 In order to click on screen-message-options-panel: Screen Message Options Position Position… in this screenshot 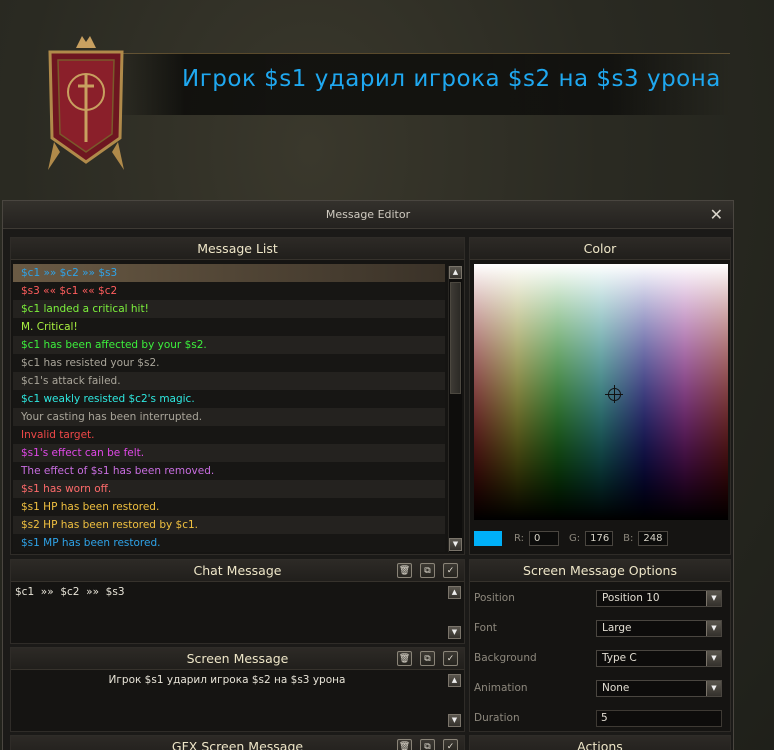, I will do `click(600, 645)`.